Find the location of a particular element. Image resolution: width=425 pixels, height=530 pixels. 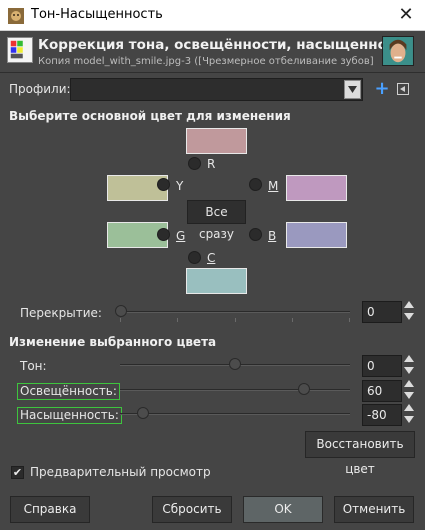

radio-y is located at coordinates (163, 184).